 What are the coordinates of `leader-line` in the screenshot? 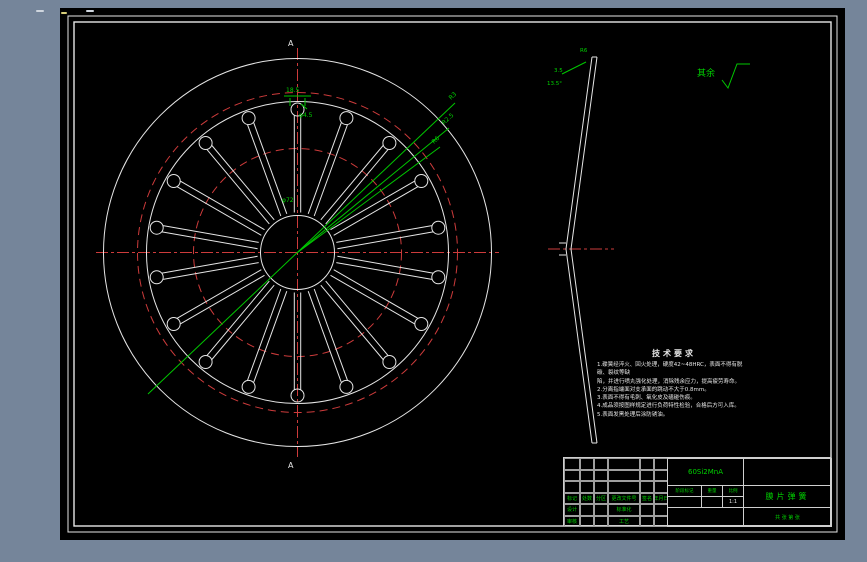 It's located at (373, 190).